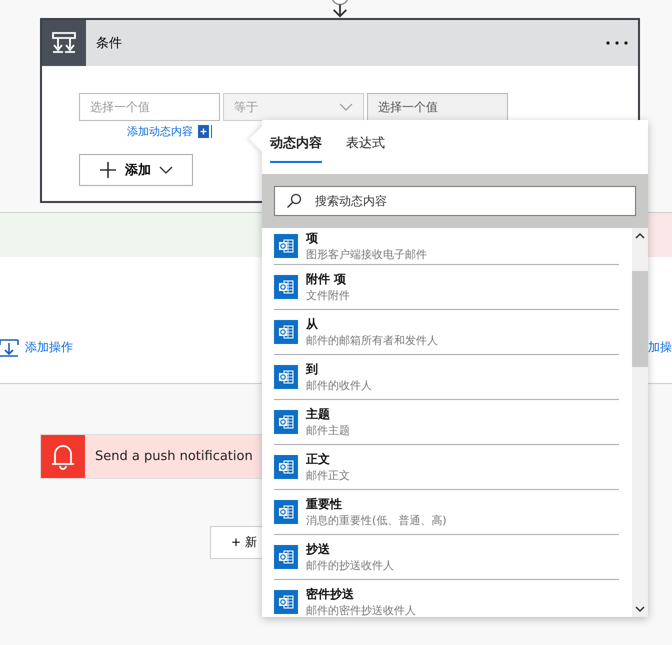 The image size is (672, 645). I want to click on item-title: 主题, so click(318, 414).